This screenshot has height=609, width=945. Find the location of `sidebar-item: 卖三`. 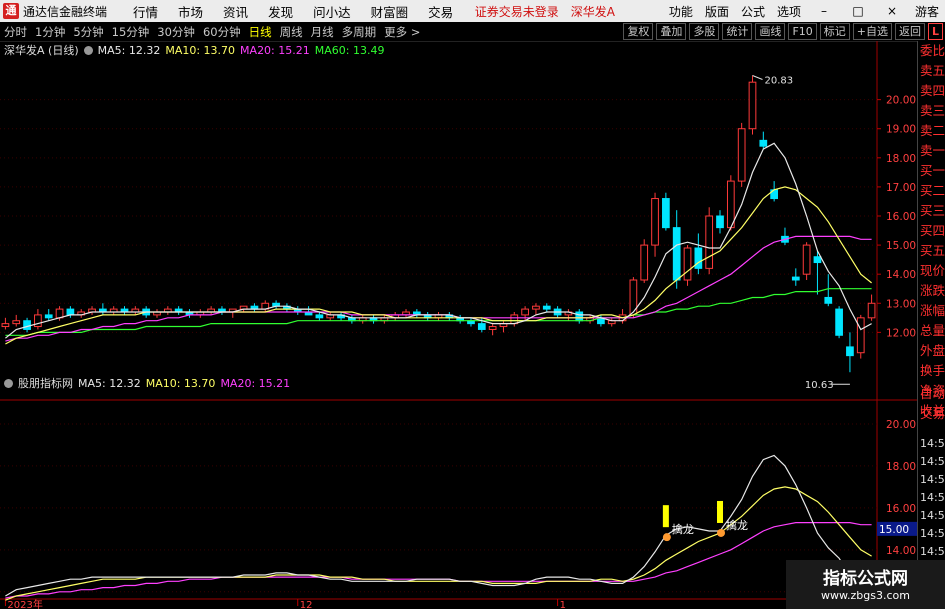

sidebar-item: 卖三 is located at coordinates (931, 111).